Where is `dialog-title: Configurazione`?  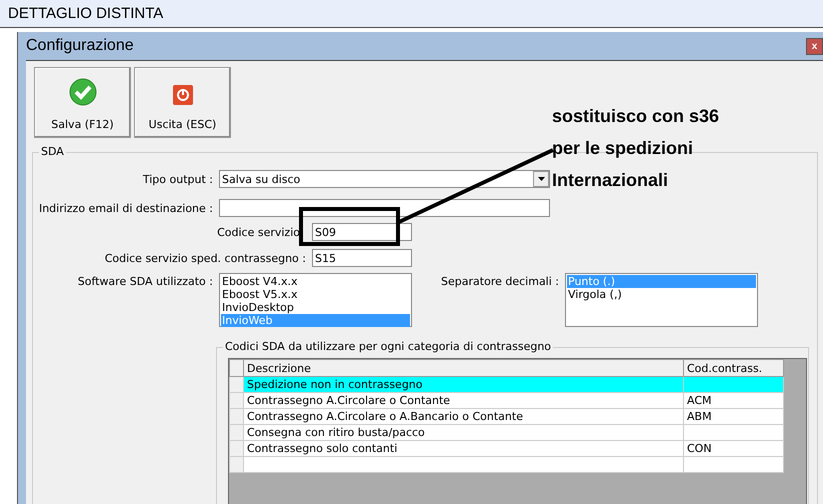
dialog-title: Configurazione is located at coordinates (80, 46).